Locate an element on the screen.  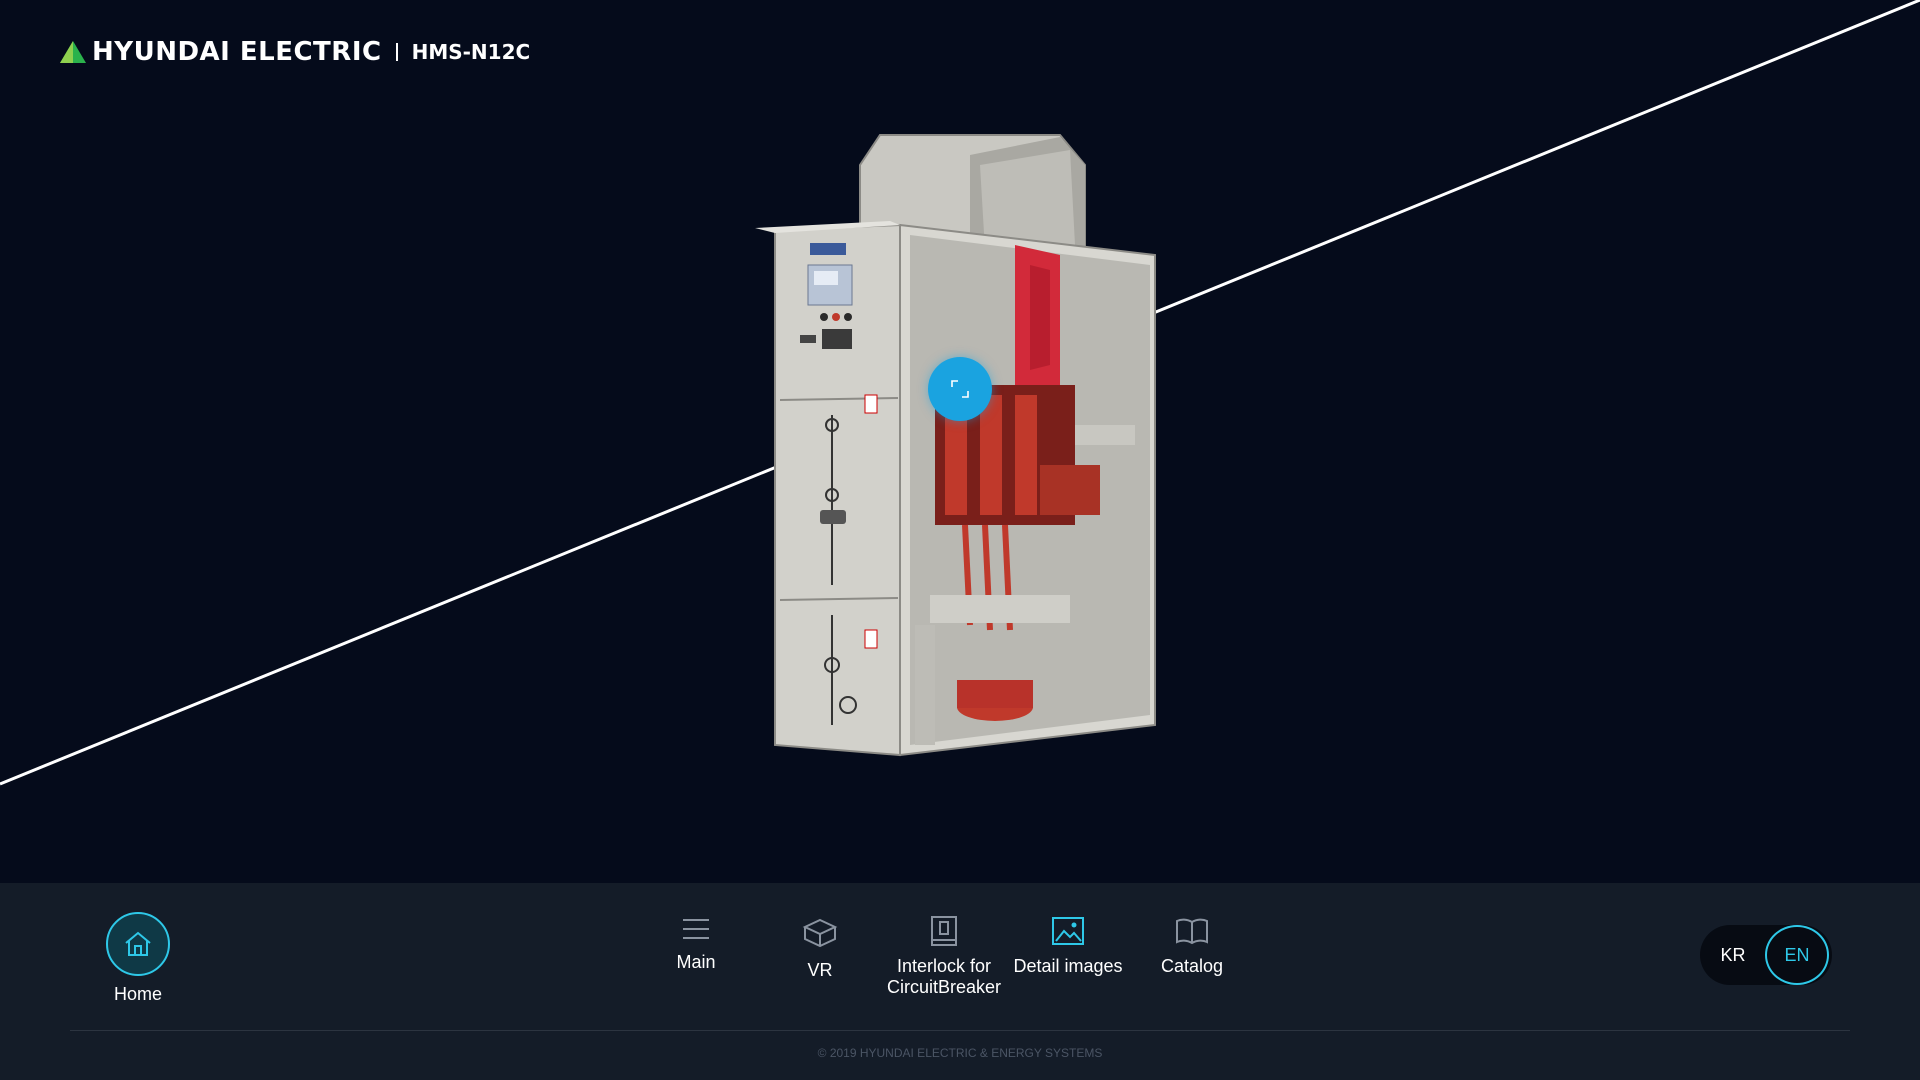
switchgear-image is located at coordinates (955, 445).